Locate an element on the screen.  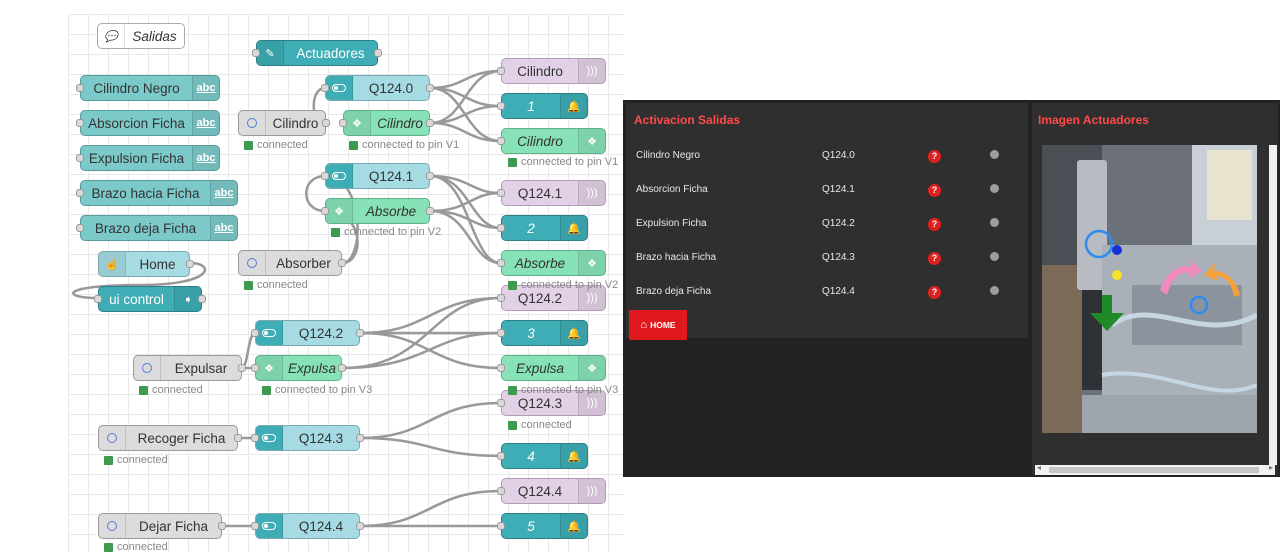
status-text: connected to pin V1 is located at coordinates (411, 145).